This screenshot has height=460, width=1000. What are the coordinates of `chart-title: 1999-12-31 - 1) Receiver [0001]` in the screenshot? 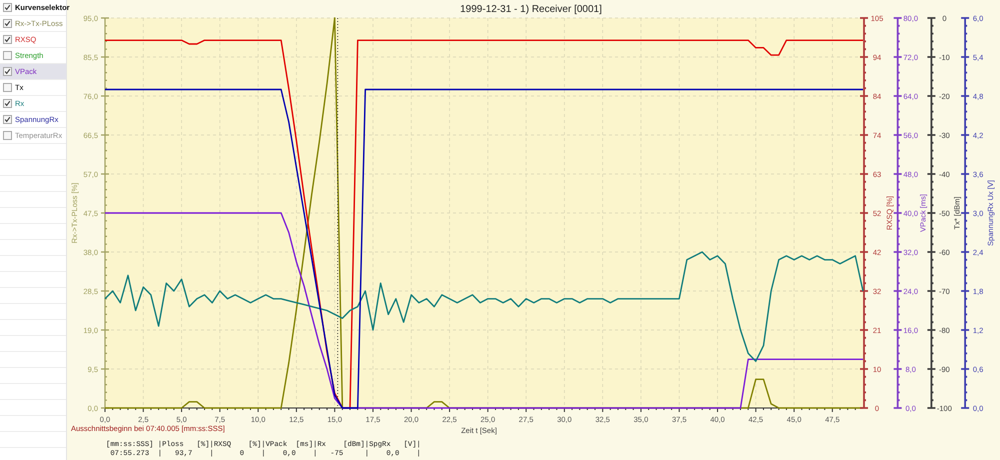 It's located at (531, 9).